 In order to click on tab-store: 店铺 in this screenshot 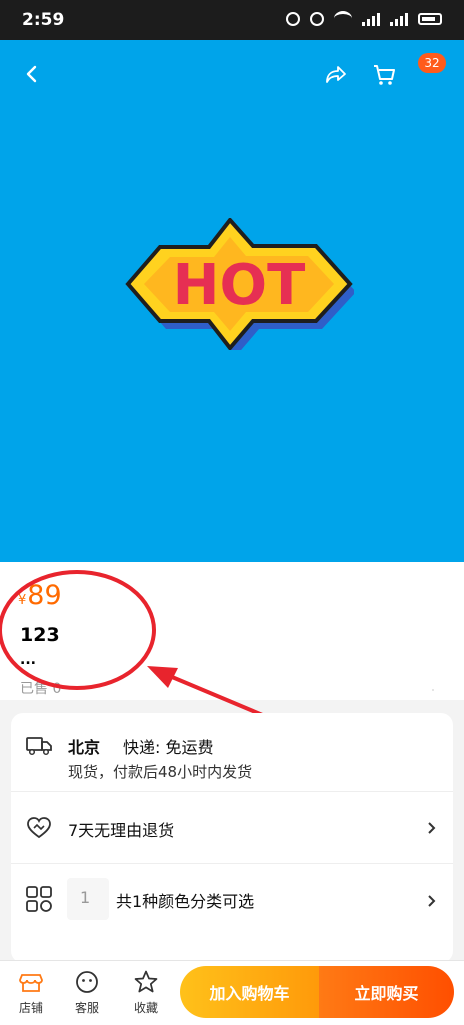, I will do `click(31, 992)`.